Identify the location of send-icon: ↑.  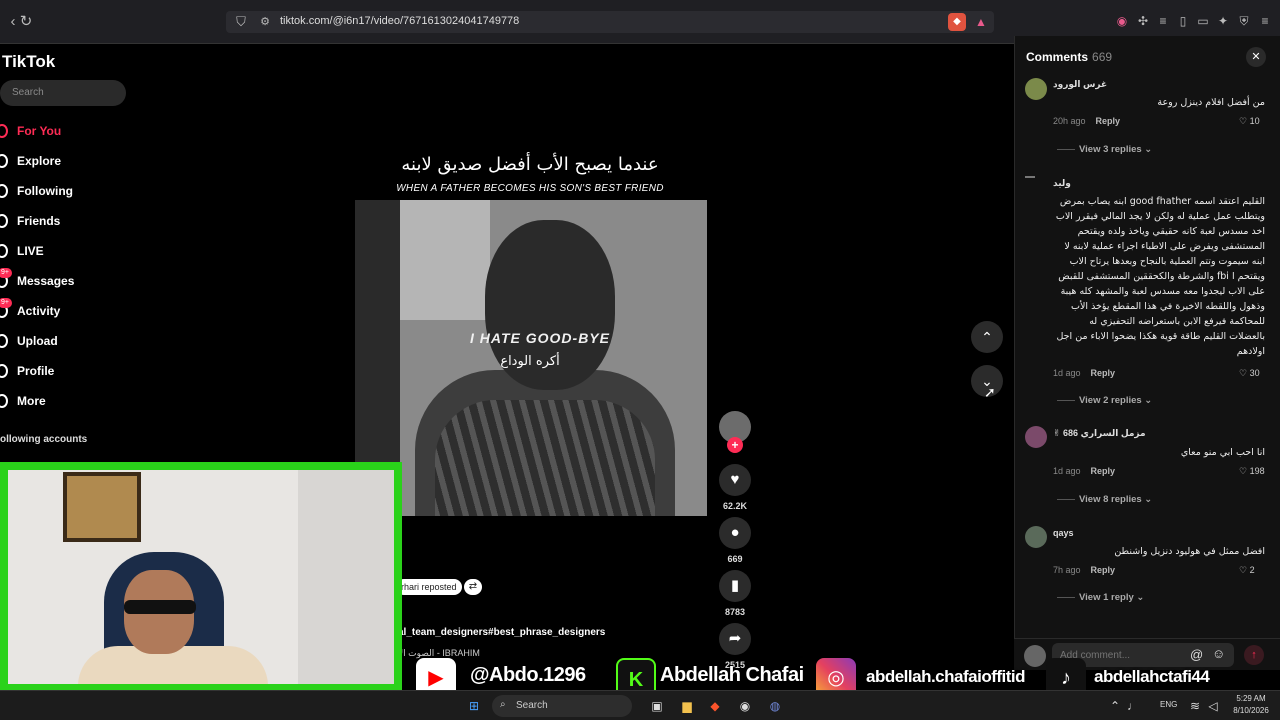
(1254, 655).